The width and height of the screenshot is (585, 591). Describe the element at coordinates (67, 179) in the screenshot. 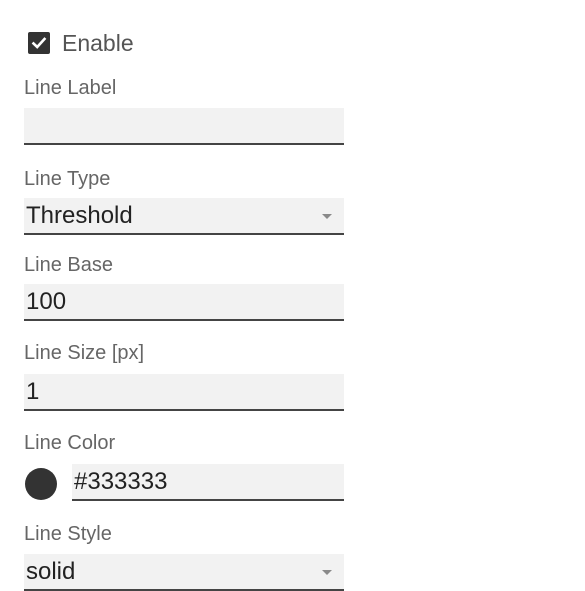

I see `line-type-label: Line Type` at that location.